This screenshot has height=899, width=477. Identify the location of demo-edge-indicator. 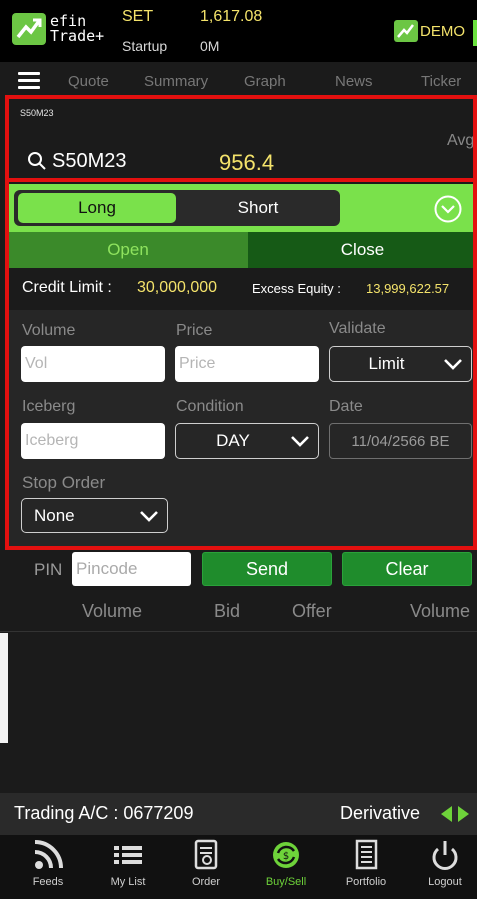
(475, 33).